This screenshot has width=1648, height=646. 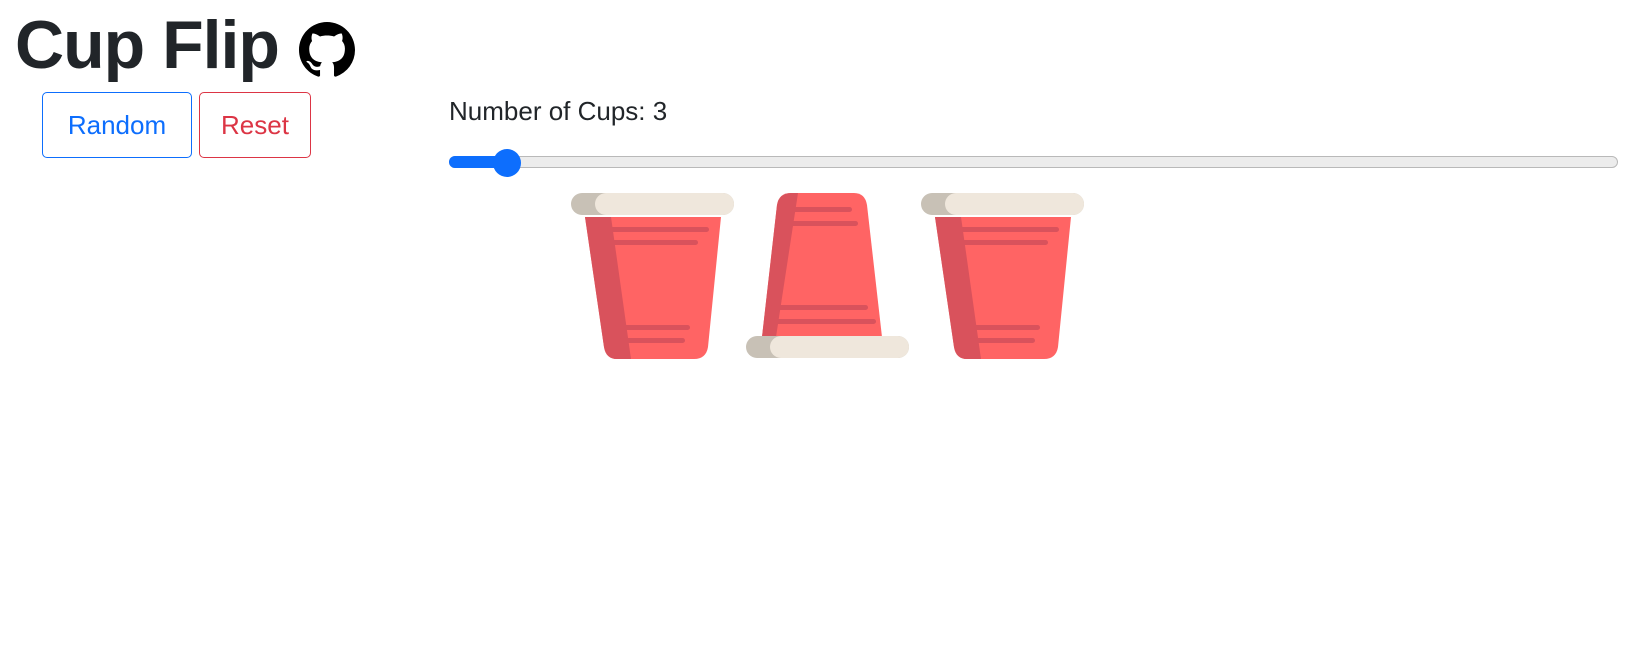 I want to click on random-button: Random, so click(x=117, y=125).